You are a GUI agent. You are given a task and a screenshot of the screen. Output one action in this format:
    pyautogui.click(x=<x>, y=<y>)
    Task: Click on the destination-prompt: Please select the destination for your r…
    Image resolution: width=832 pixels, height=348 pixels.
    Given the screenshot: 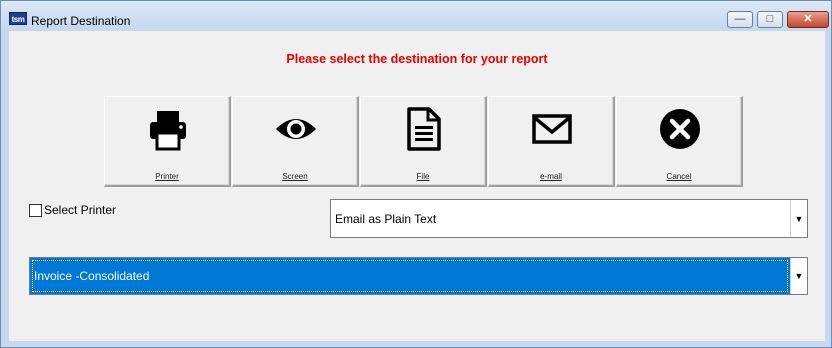 What is the action you would take?
    pyautogui.click(x=417, y=59)
    